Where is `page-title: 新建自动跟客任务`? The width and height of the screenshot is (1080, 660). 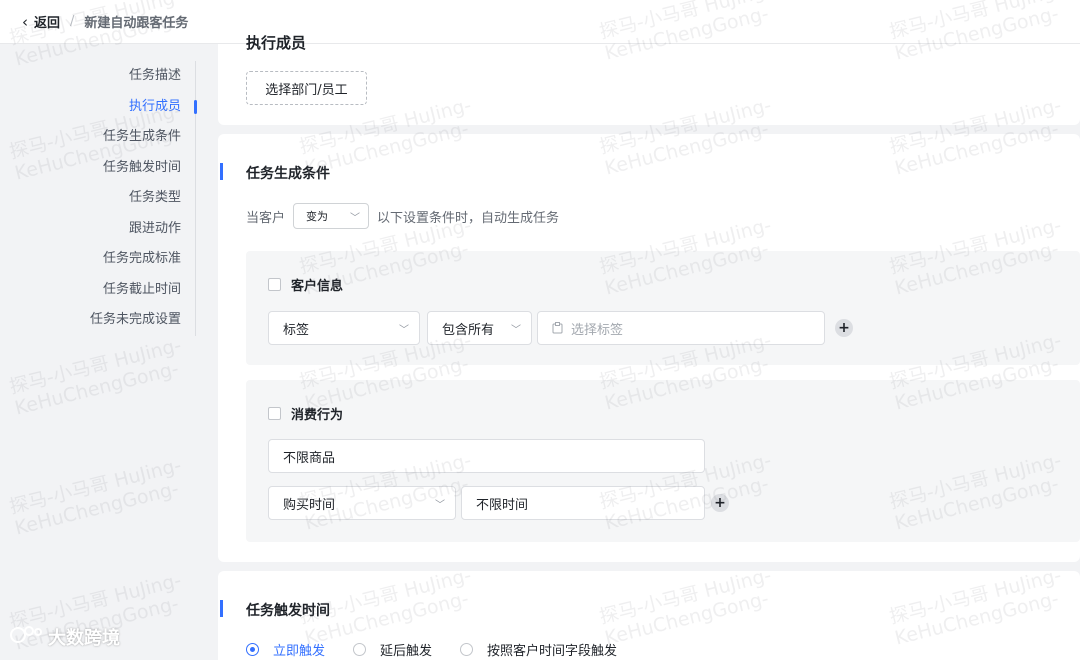 page-title: 新建自动跟客任务 is located at coordinates (136, 23).